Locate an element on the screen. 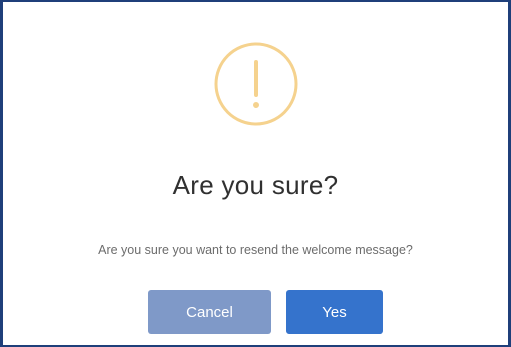 The height and width of the screenshot is (347, 511). dialog-title: Are you sure? is located at coordinates (255, 185).